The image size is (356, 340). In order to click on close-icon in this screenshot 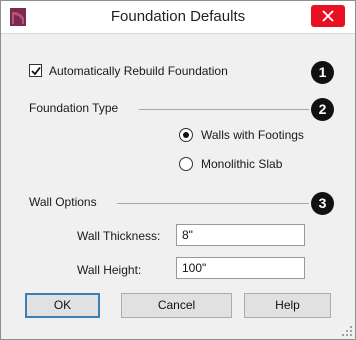, I will do `click(328, 16)`.